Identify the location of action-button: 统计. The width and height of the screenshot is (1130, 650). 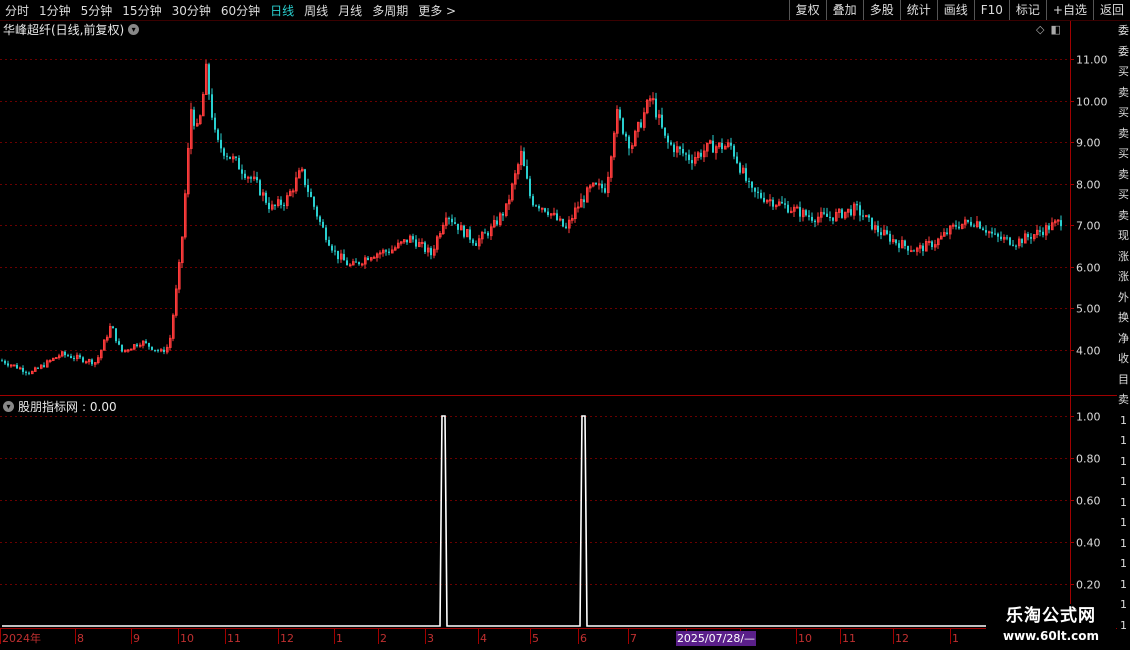
(918, 10).